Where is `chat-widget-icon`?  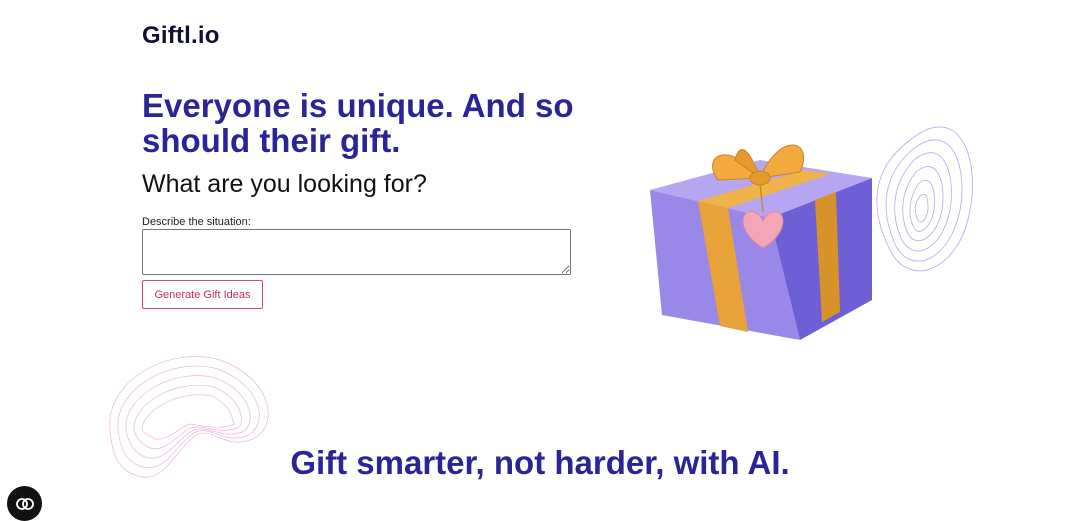
chat-widget-icon is located at coordinates (24, 503).